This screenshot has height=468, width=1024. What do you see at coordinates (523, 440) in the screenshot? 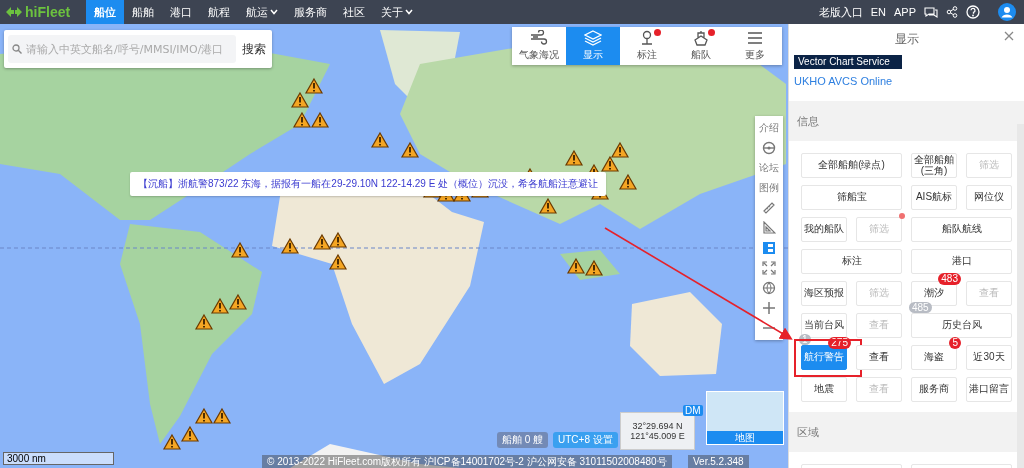
I see `ship-count-label: 船舶 0 艘` at bounding box center [523, 440].